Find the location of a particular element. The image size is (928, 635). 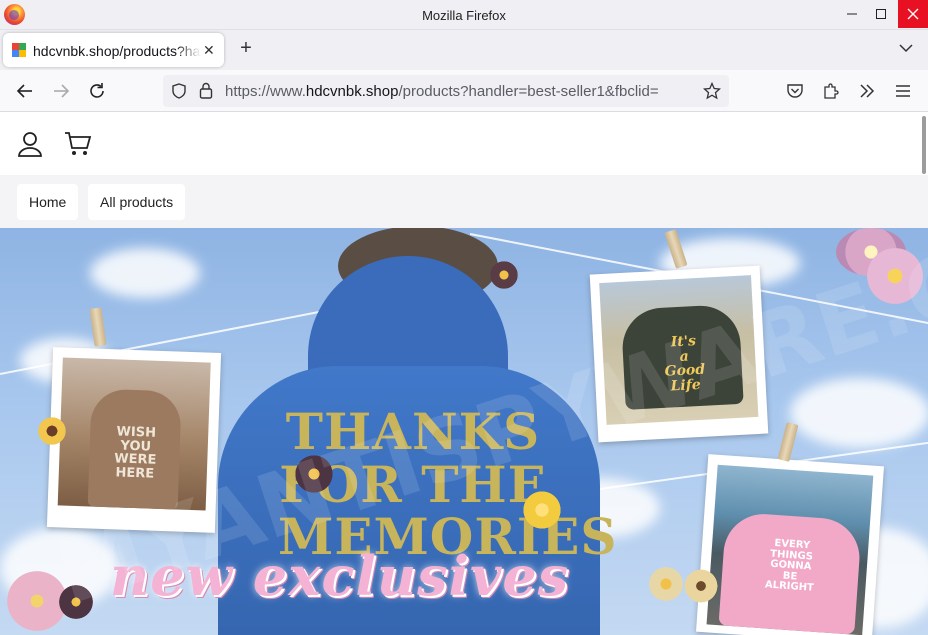

double-chevron-right-icon is located at coordinates (867, 91).